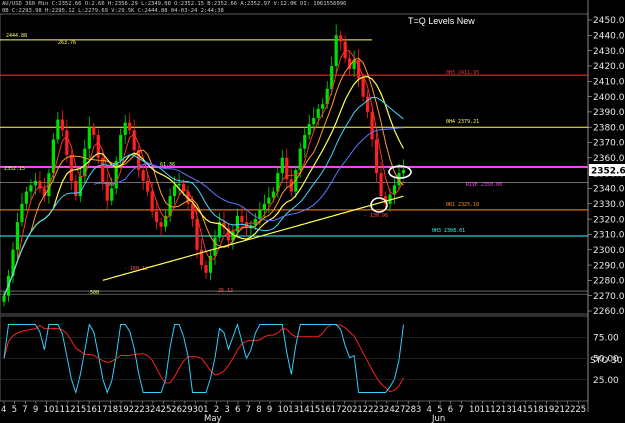 The image size is (625, 423). I want to click on price-tick-label: 2390.00, so click(609, 113).